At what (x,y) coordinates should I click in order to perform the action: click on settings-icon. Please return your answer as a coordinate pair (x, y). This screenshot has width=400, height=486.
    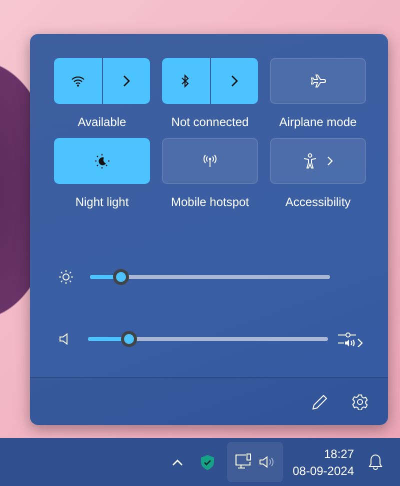
    Looking at the image, I should click on (360, 402).